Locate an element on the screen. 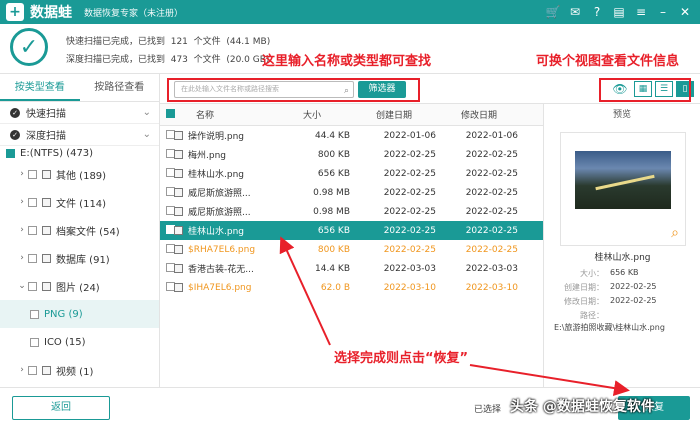 This screenshot has width=700, height=428. minimize-icon: – is located at coordinates (663, 12).